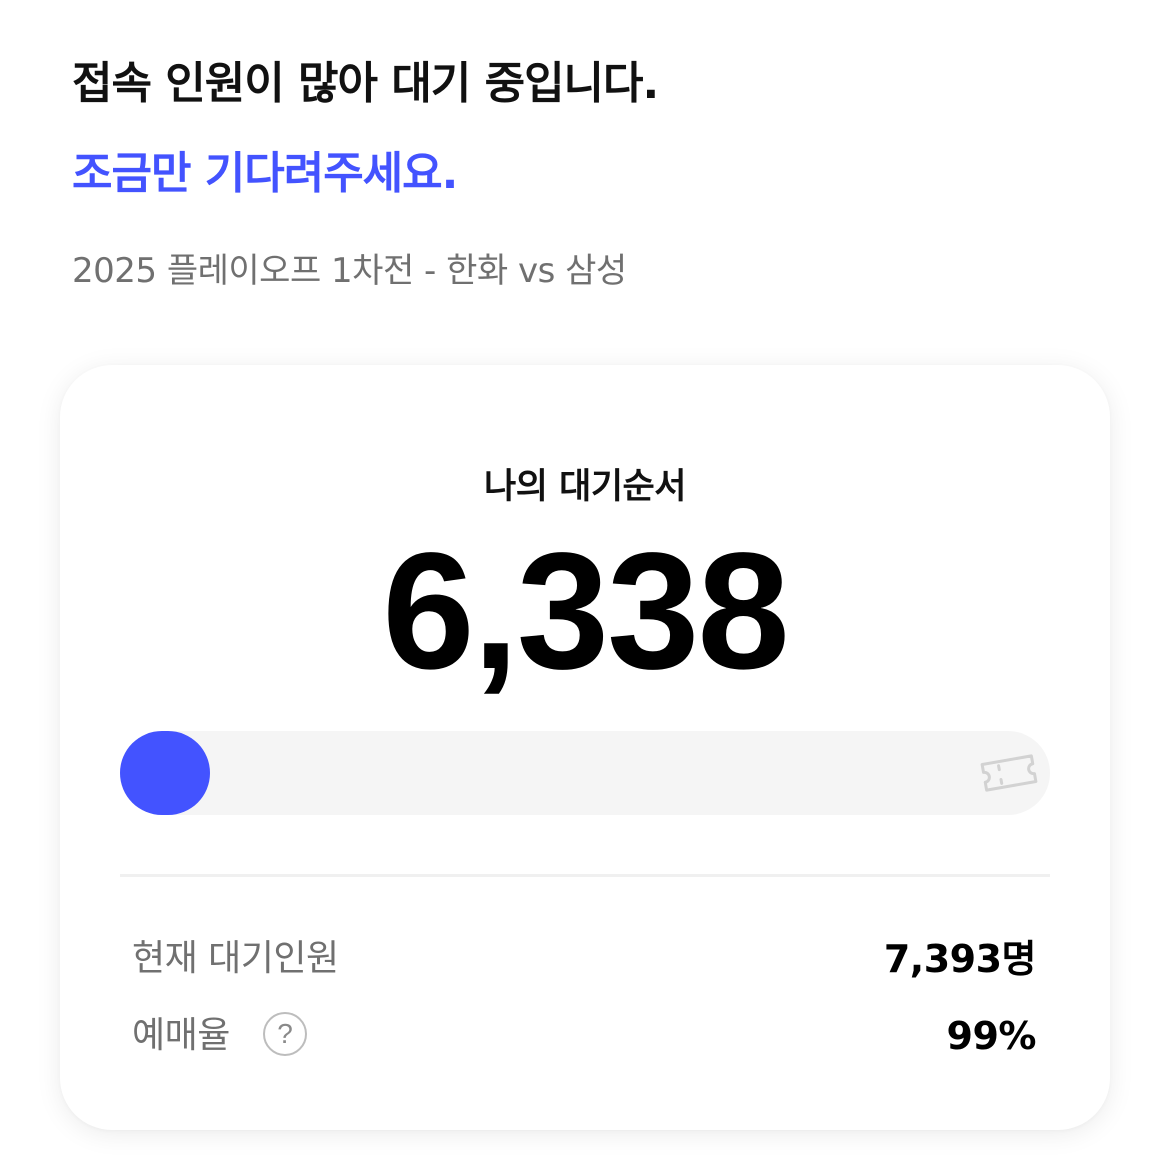  Describe the element at coordinates (181, 1035) in the screenshot. I see `booking-rate-label: 예매율` at that location.